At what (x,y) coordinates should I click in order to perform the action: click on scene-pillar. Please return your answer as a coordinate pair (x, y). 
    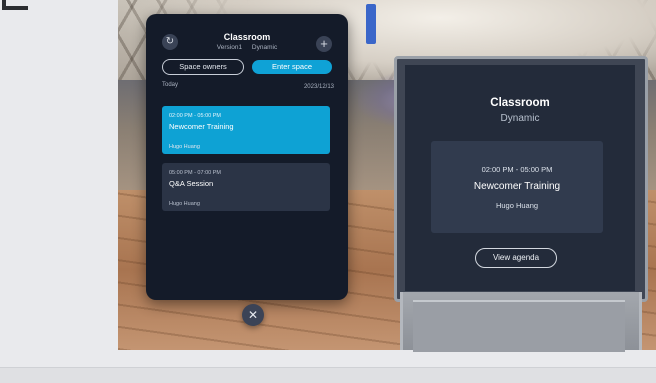
    Looking at the image, I should click on (371, 24).